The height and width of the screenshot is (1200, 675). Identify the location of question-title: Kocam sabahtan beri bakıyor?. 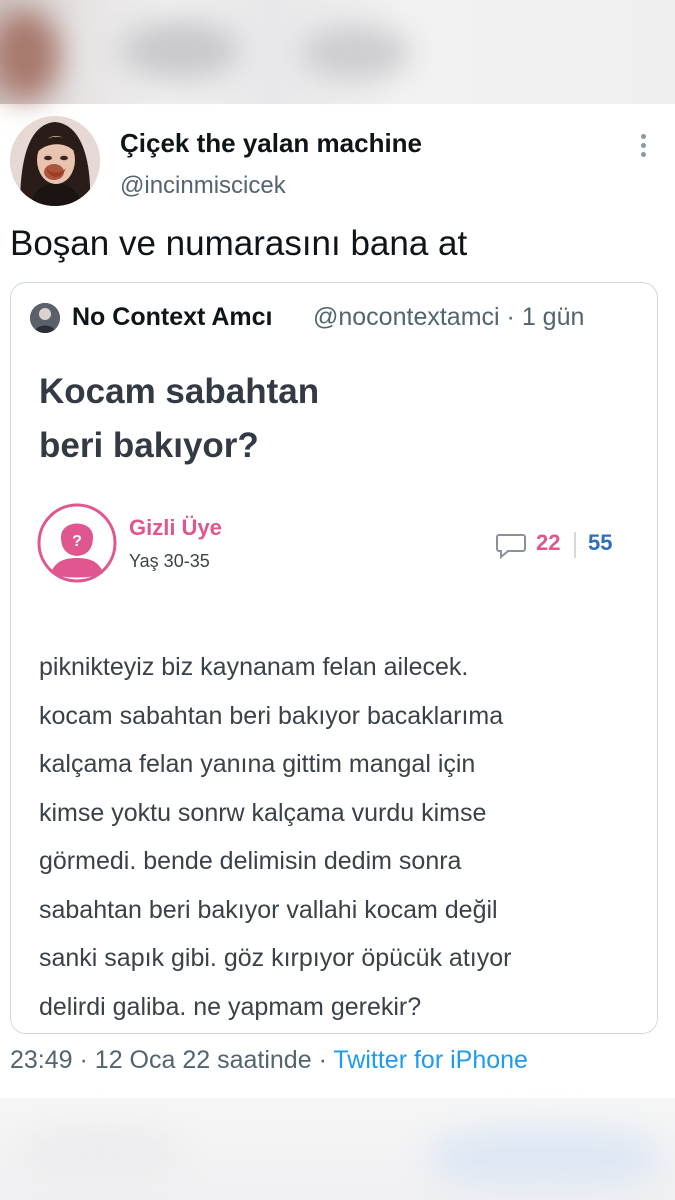
(239, 419).